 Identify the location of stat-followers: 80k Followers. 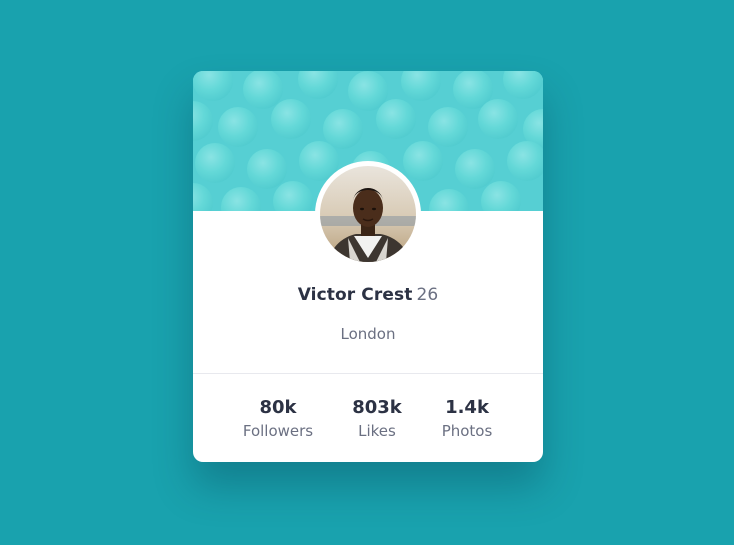
(278, 419).